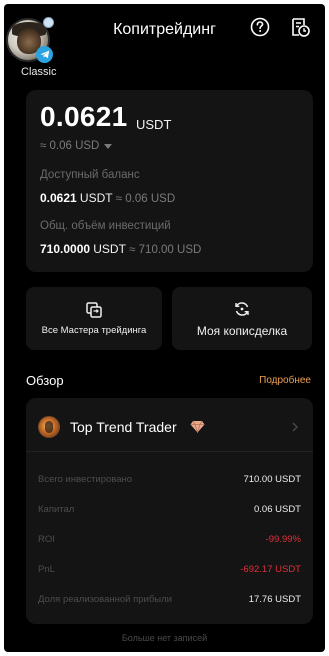  I want to click on help-circle-icon, so click(260, 27).